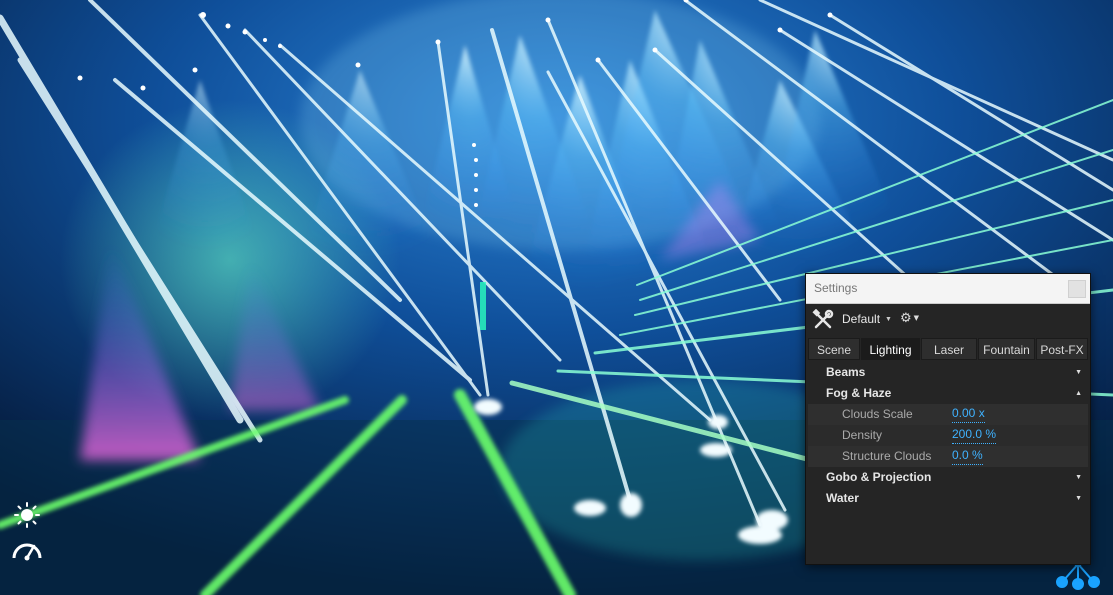 The image size is (1113, 595). What do you see at coordinates (974, 434) in the screenshot?
I see `density-value: 200.0 %` at bounding box center [974, 434].